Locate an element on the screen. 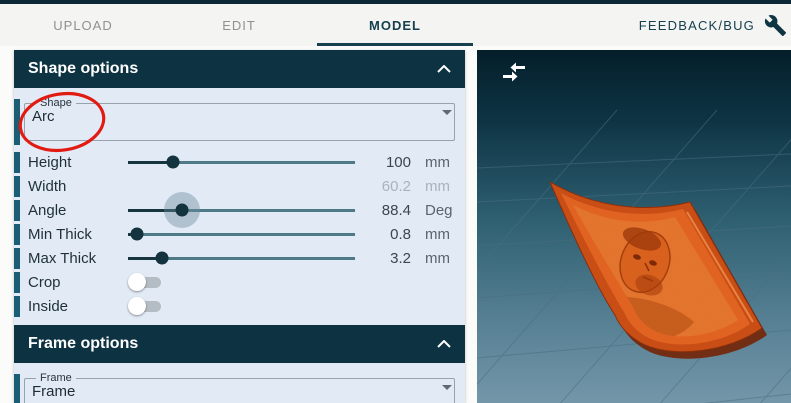  slider-row-min-thick: Min Thick 0.8 mm is located at coordinates (239, 234).